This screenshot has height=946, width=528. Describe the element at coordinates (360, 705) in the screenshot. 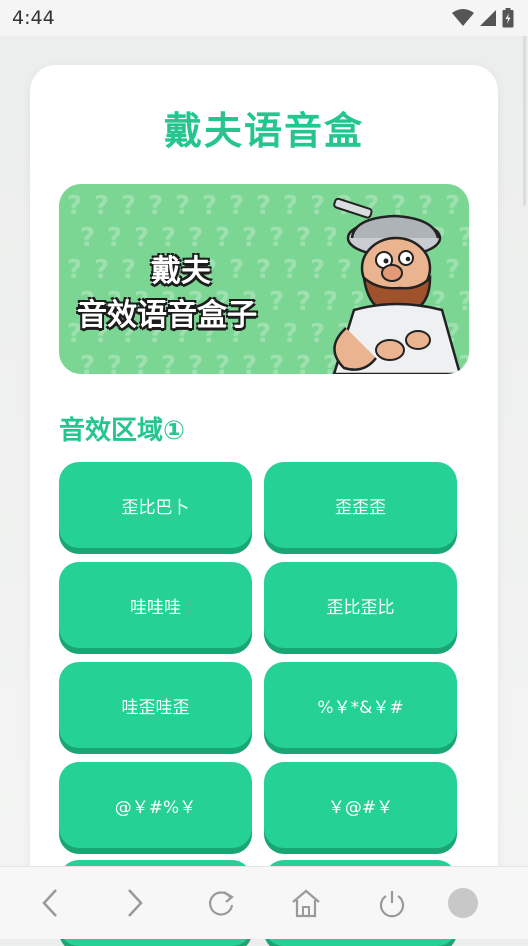

I see `sound-button-6: %￥*&￥#` at that location.